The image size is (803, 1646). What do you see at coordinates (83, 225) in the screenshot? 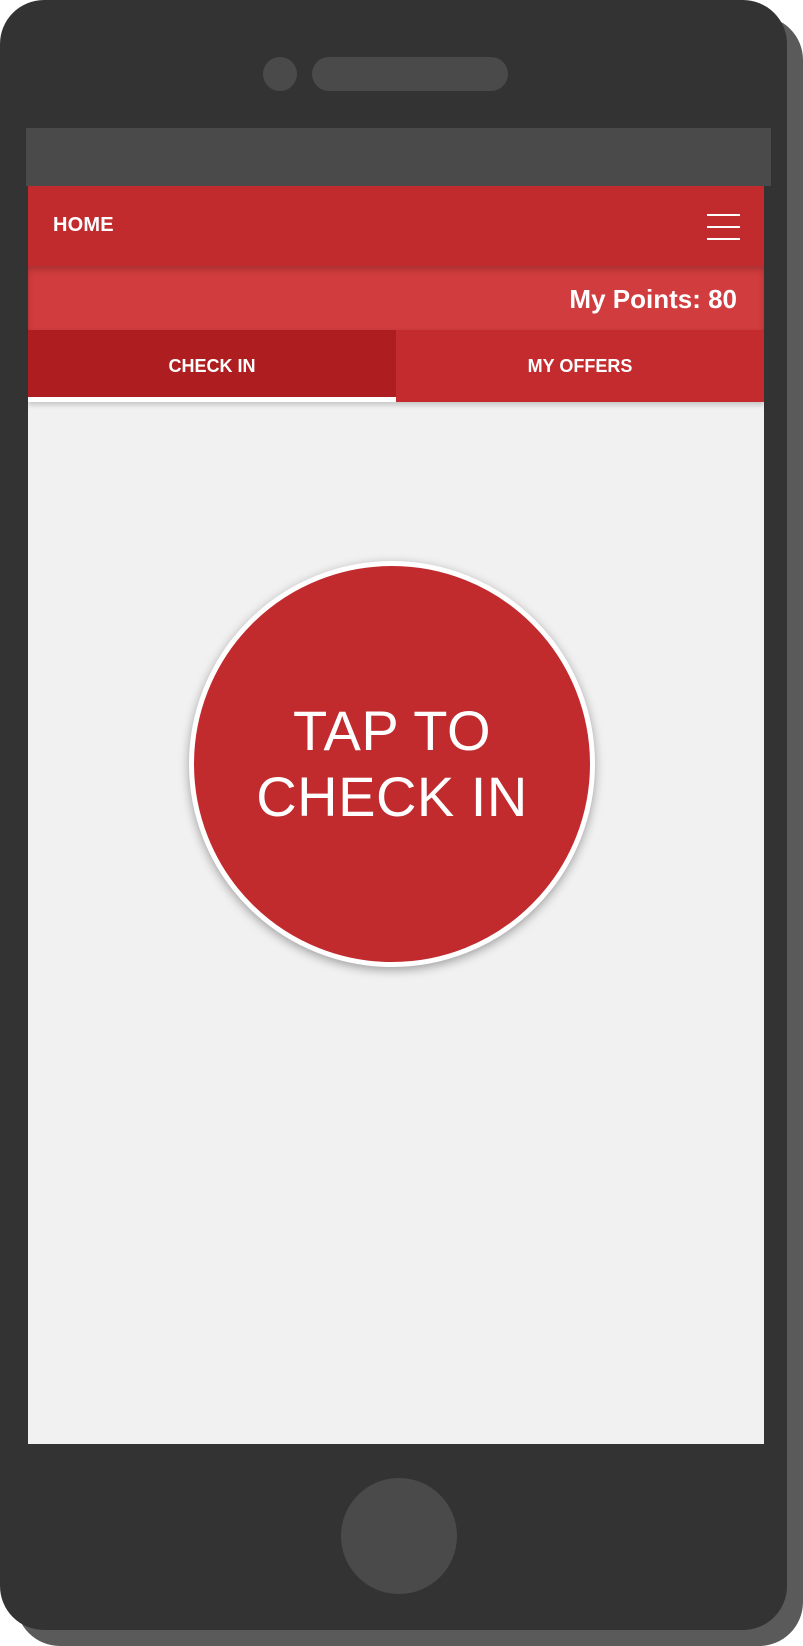
I see `page-title: HOME` at bounding box center [83, 225].